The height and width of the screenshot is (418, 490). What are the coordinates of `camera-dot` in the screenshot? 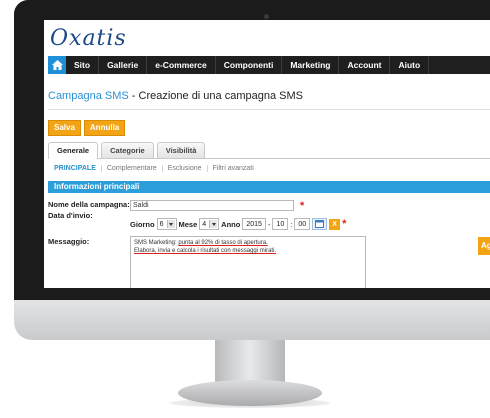 It's located at (266, 16).